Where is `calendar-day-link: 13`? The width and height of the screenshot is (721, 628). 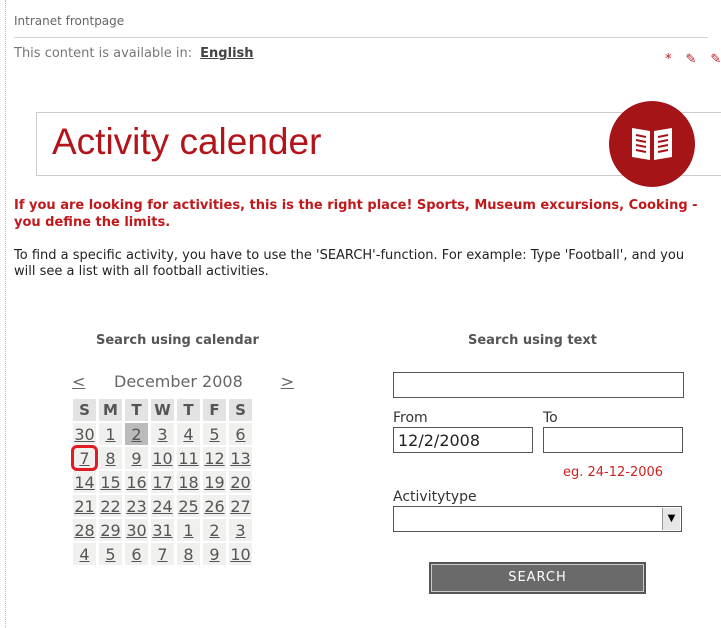
calendar-day-link: 13 is located at coordinates (240, 458).